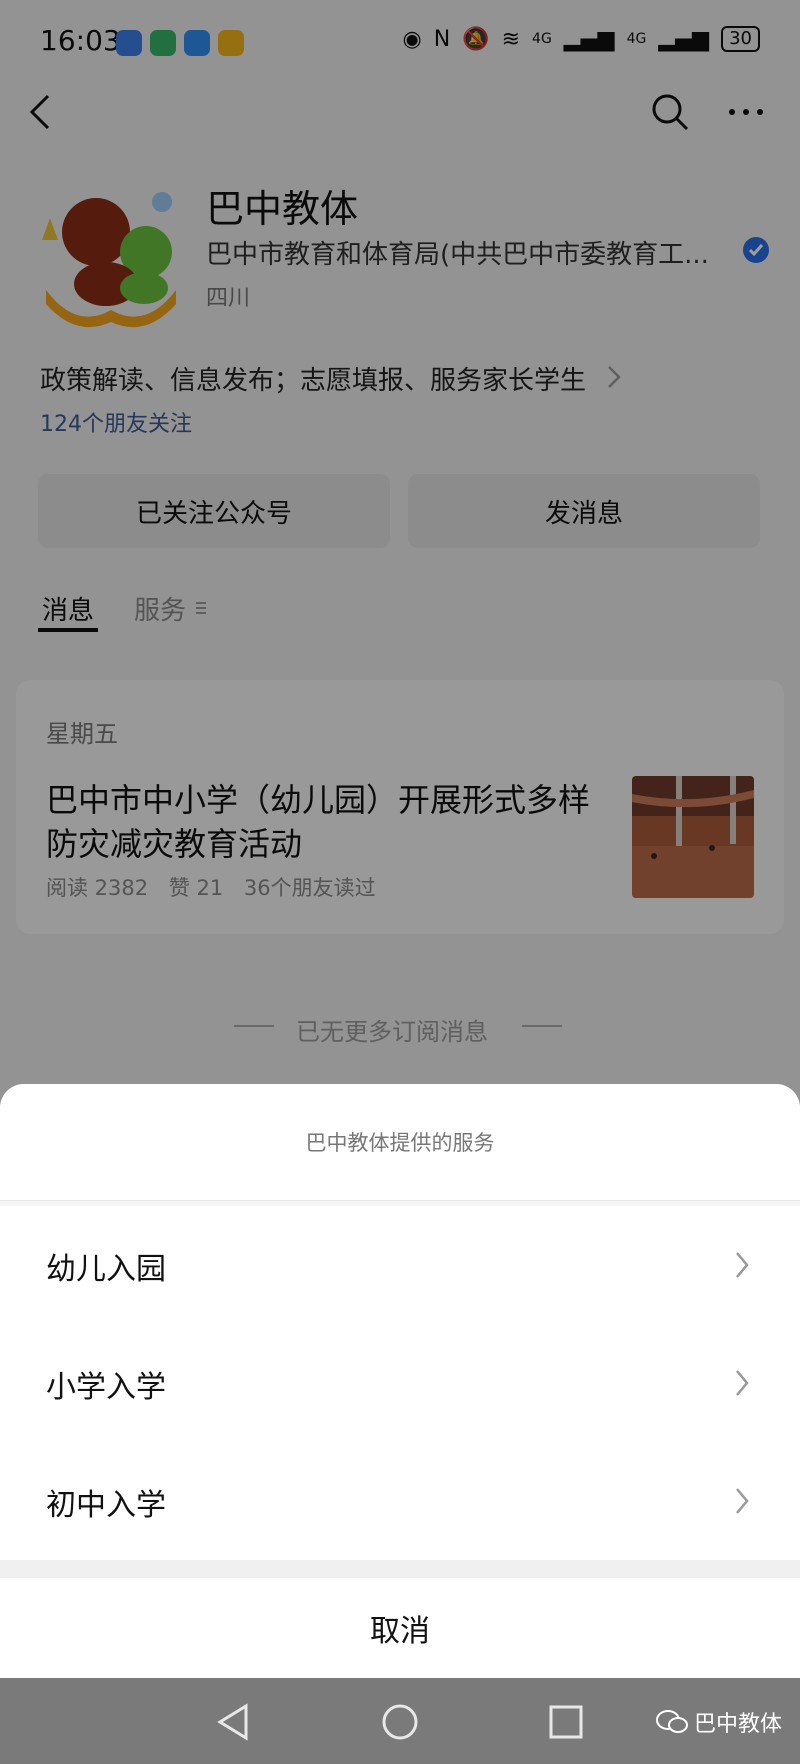 The image size is (800, 1764). Describe the element at coordinates (400, 1142) in the screenshot. I see `sheet-title: 巴中教体提供的服务` at that location.